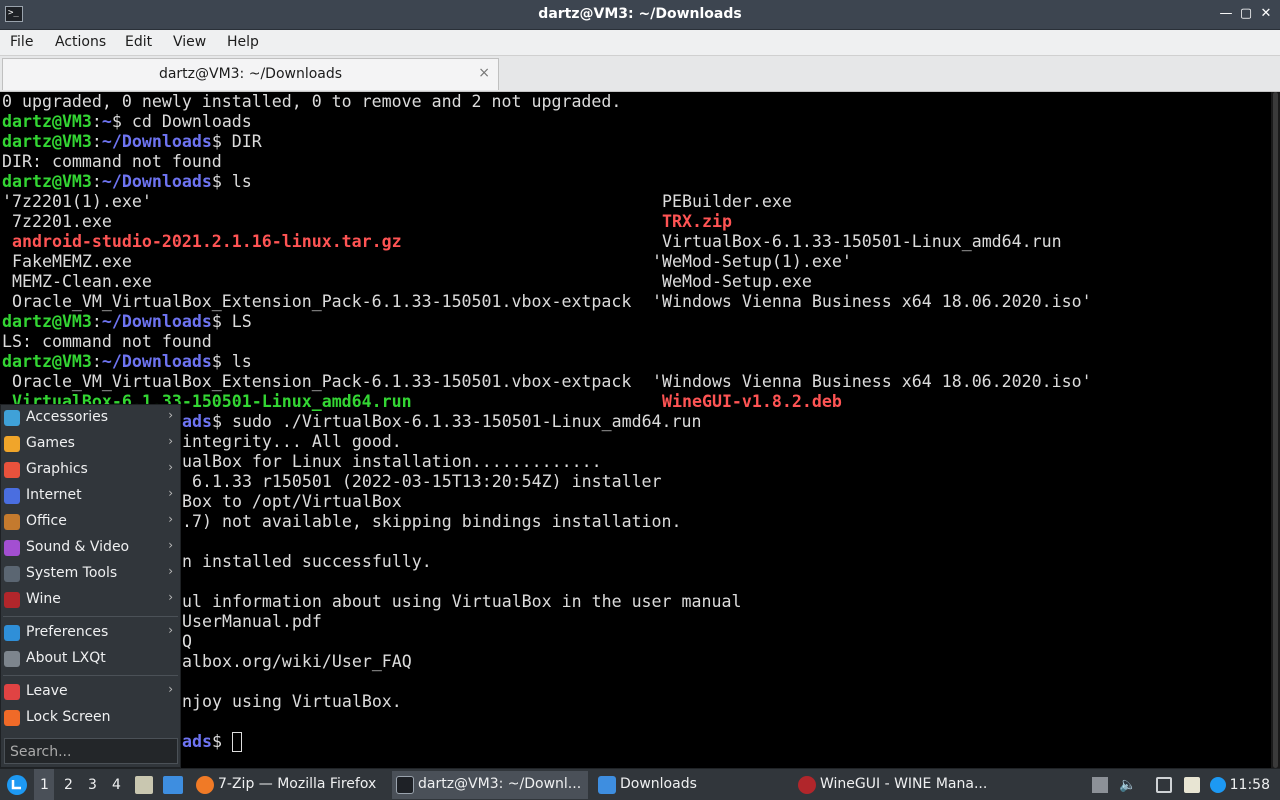 This screenshot has height=800, width=1280. What do you see at coordinates (658, 784) in the screenshot?
I see `taskbar-window-label: Downloads` at bounding box center [658, 784].